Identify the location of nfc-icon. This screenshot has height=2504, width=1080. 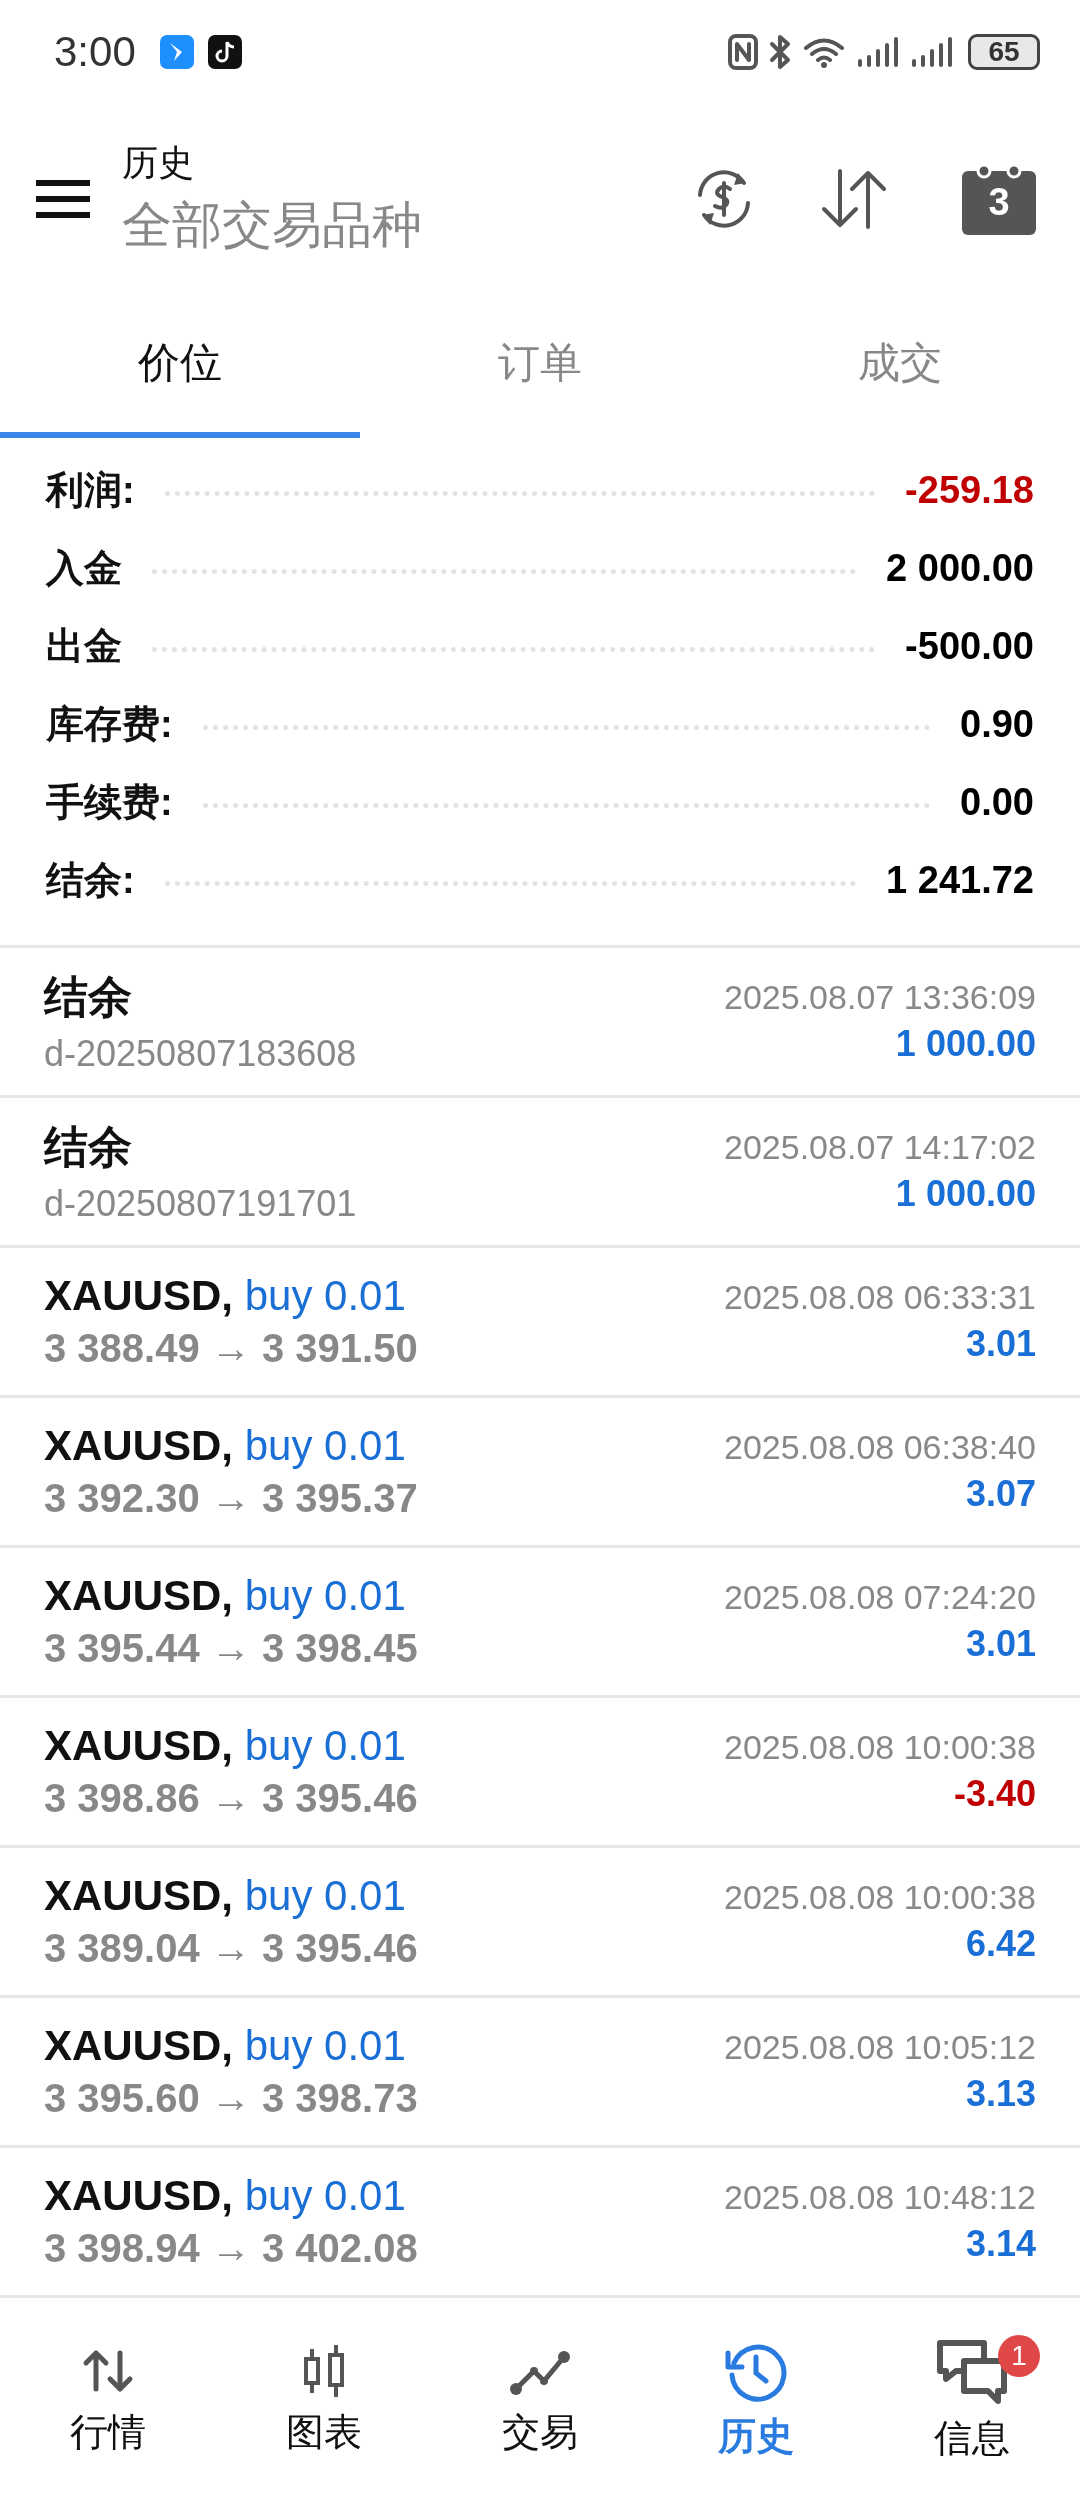
(743, 52).